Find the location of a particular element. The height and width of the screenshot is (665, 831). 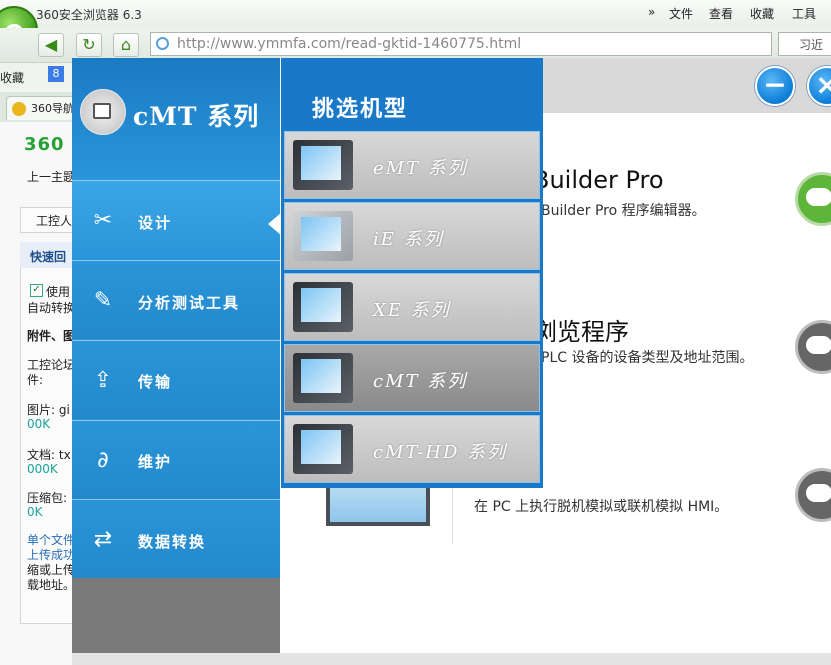

cmt-hd-thumbnail-icon is located at coordinates (323, 449).